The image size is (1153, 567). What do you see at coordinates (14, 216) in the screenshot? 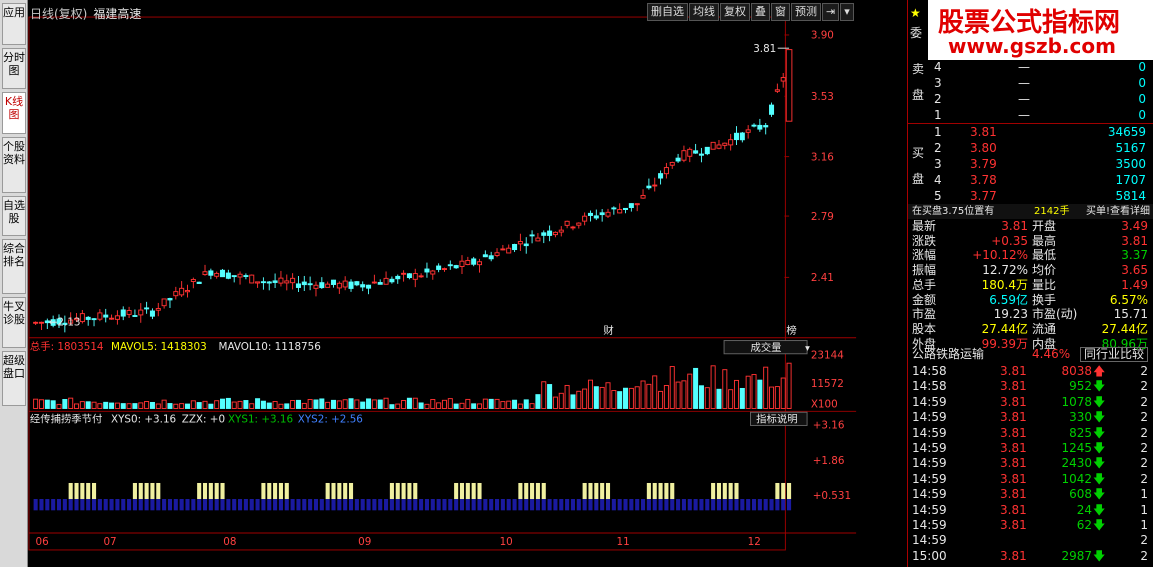
I see `left-tab-4: 自选股` at bounding box center [14, 216].